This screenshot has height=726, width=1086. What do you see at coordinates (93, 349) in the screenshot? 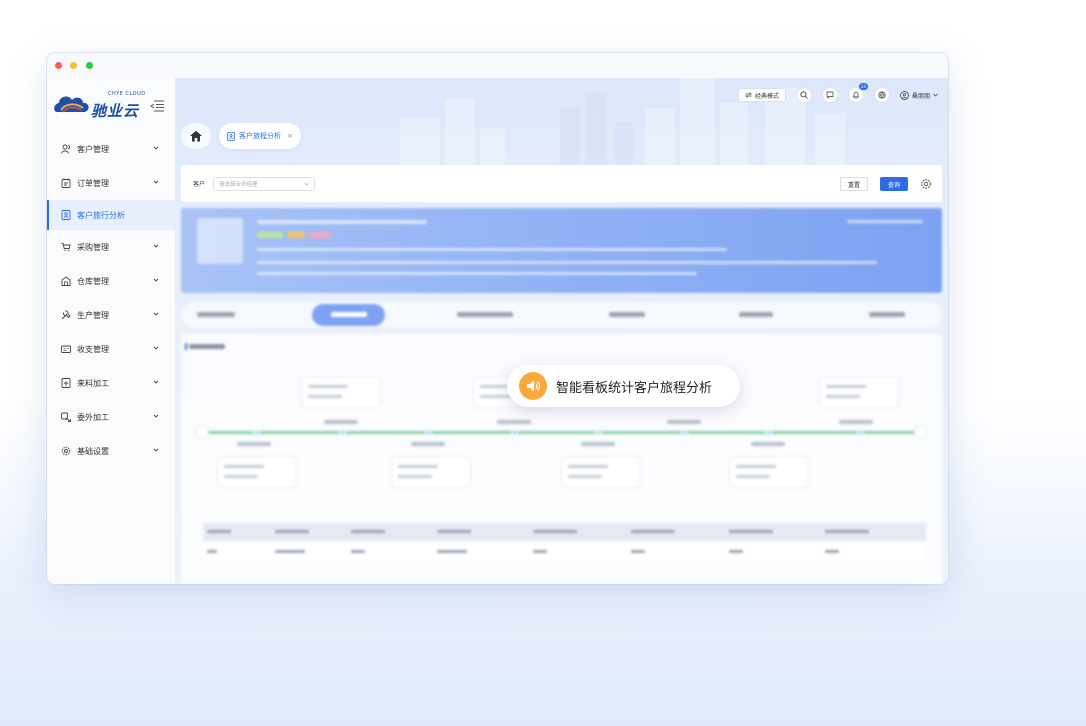
I see `sidebar-item-label: 收支管理` at bounding box center [93, 349].